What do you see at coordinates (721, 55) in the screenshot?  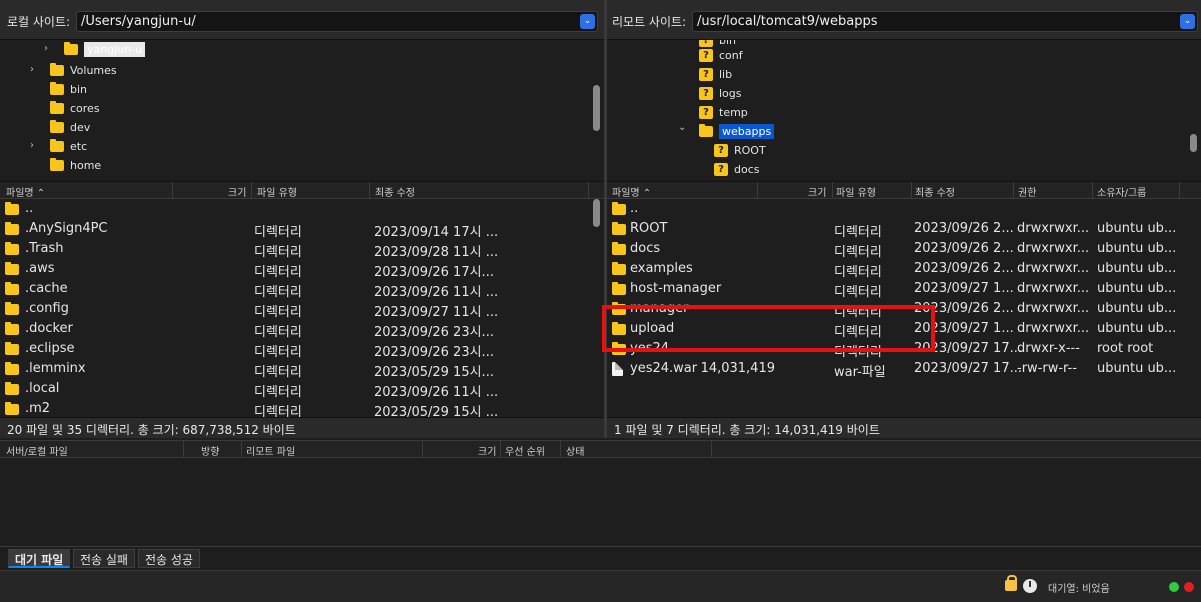 I see `remote-tree-item: ? conf` at bounding box center [721, 55].